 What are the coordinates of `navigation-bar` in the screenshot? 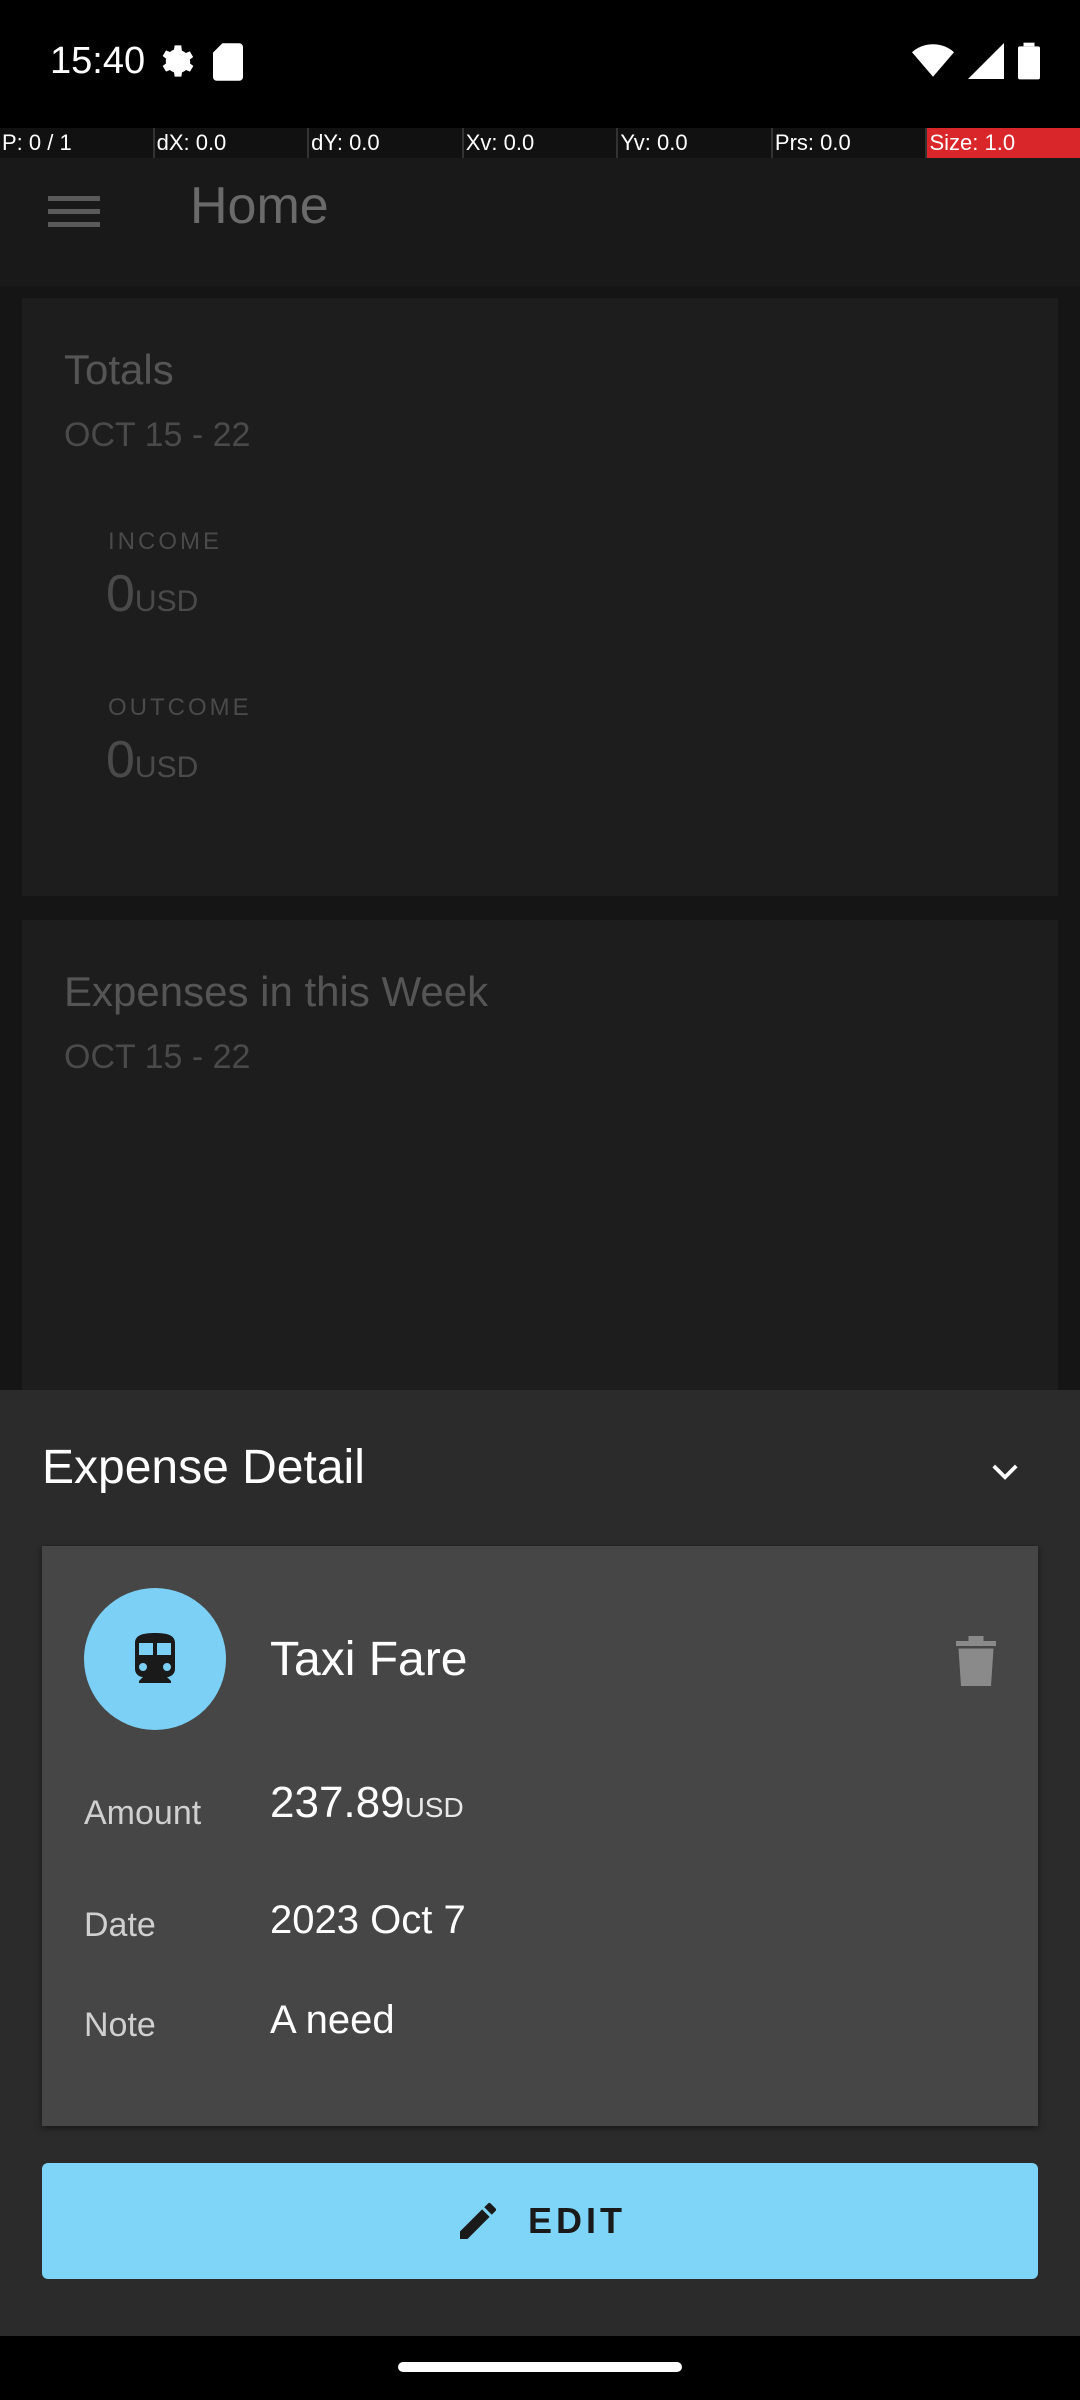 It's located at (540, 2368).